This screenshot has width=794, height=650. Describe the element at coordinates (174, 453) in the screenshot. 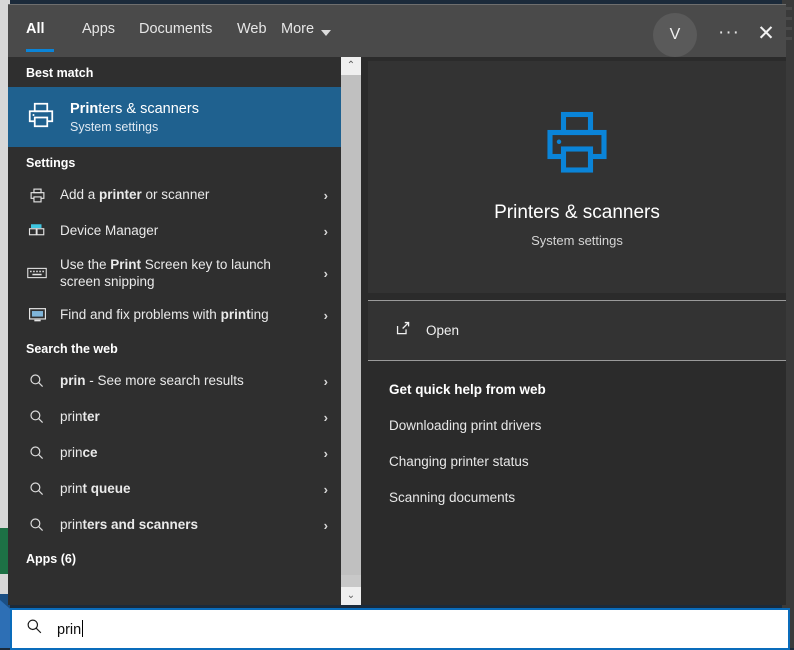

I see `web-result-prince: prince ›` at that location.